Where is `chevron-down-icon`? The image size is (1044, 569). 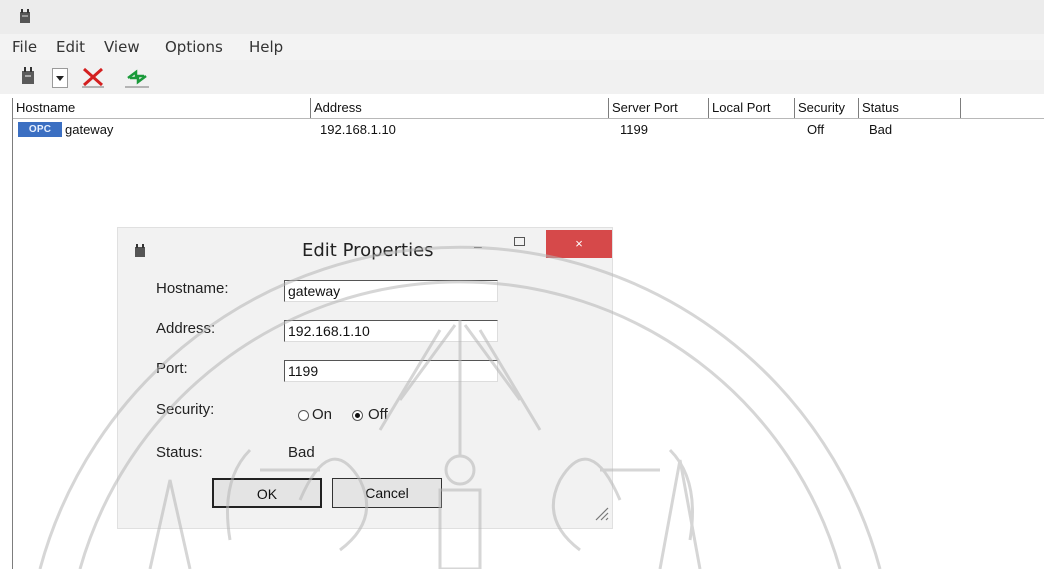 chevron-down-icon is located at coordinates (60, 78).